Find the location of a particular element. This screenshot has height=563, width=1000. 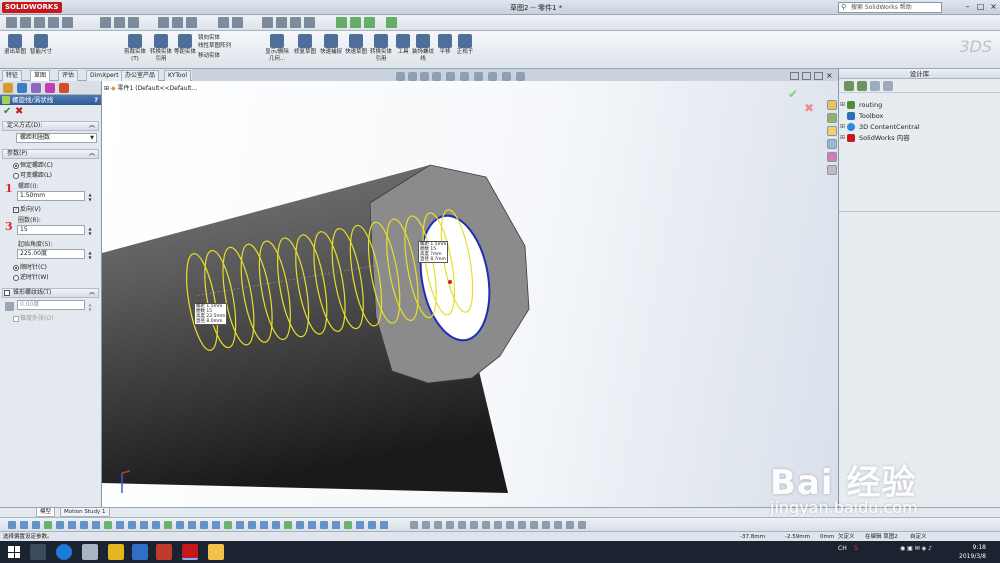

helix-callout-right: 螺距 1.5mm 圈数 15 高度 ?mm 直径 8.?mm is located at coordinates (433, 252).